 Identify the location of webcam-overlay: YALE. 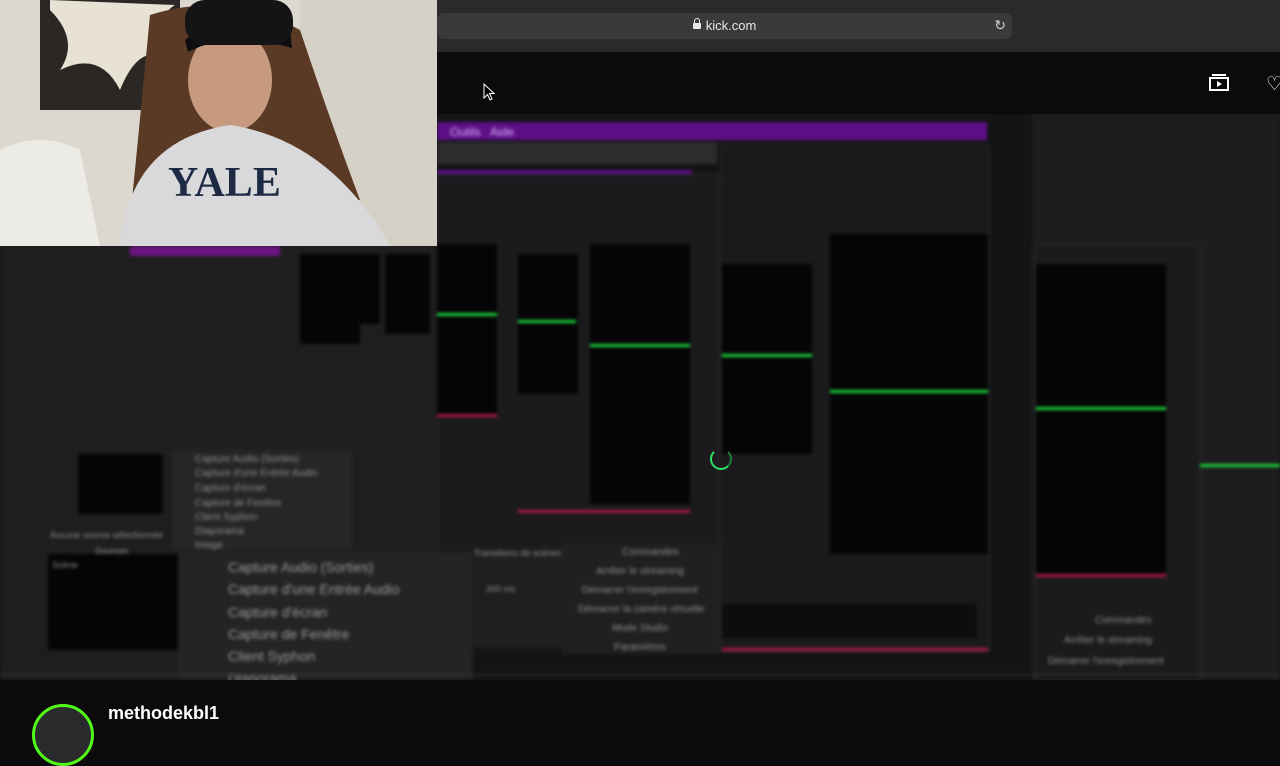
(218, 123).